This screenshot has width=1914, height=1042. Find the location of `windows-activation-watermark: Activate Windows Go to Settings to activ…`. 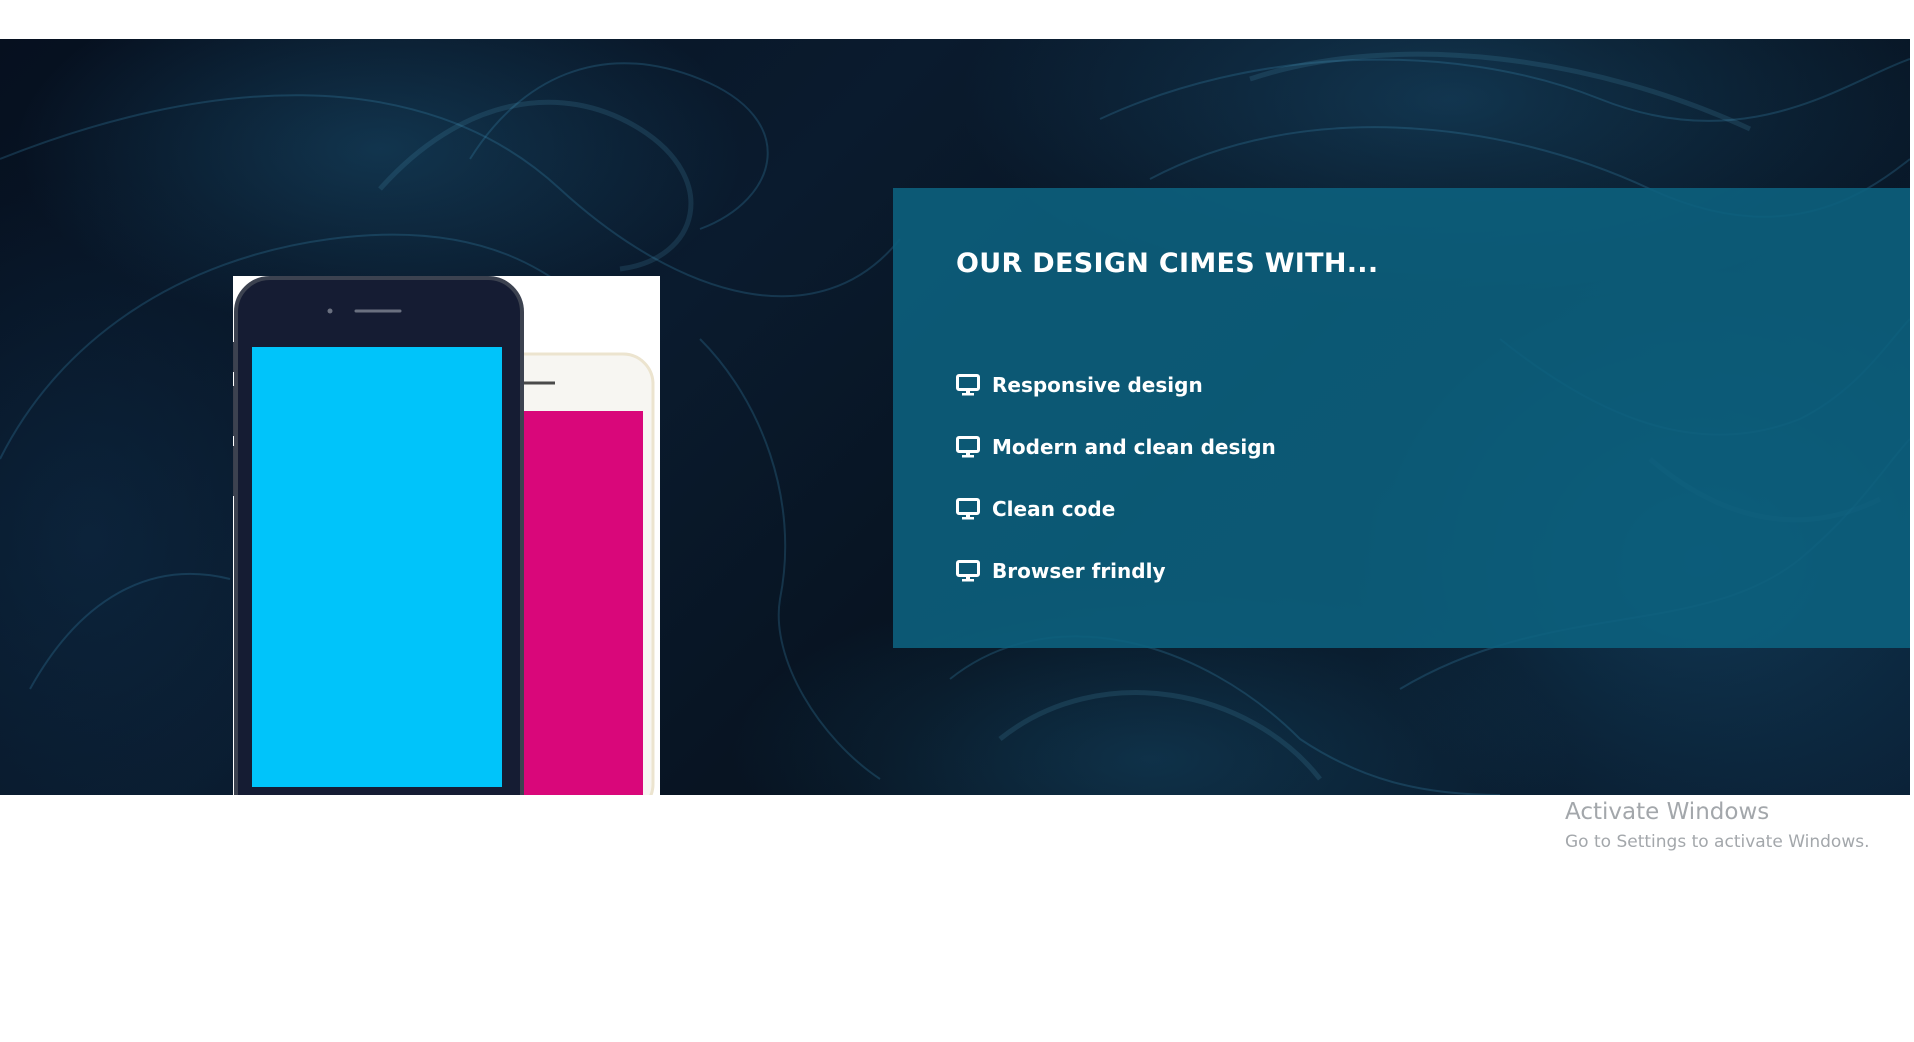

windows-activation-watermark: Activate Windows Go to Settings to activ… is located at coordinates (1717, 825).